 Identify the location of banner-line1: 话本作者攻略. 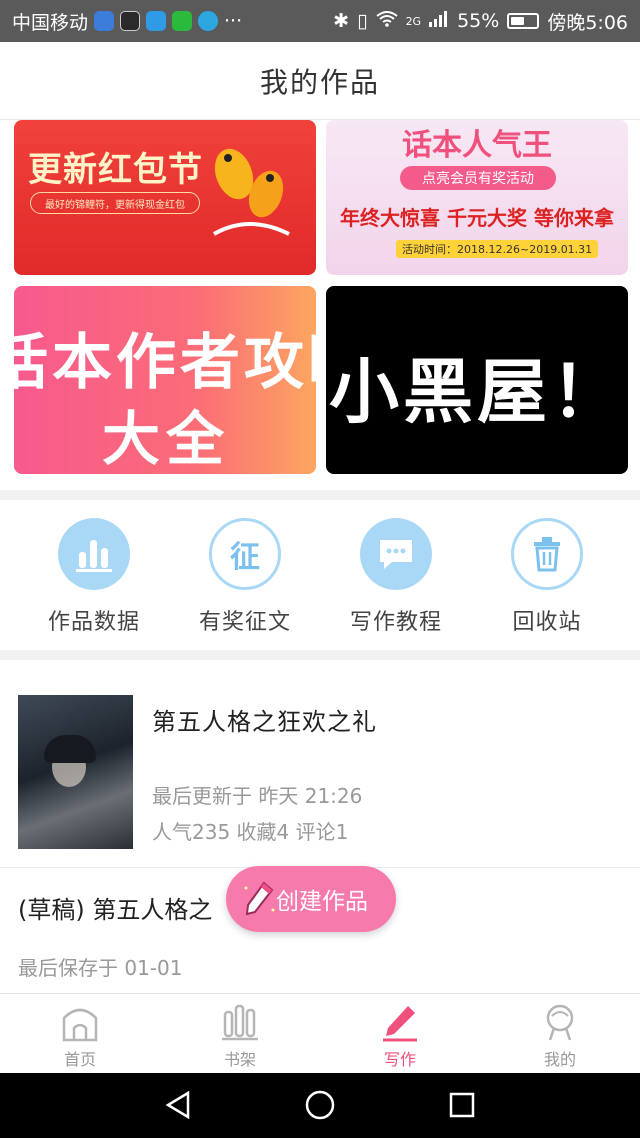
(165, 363).